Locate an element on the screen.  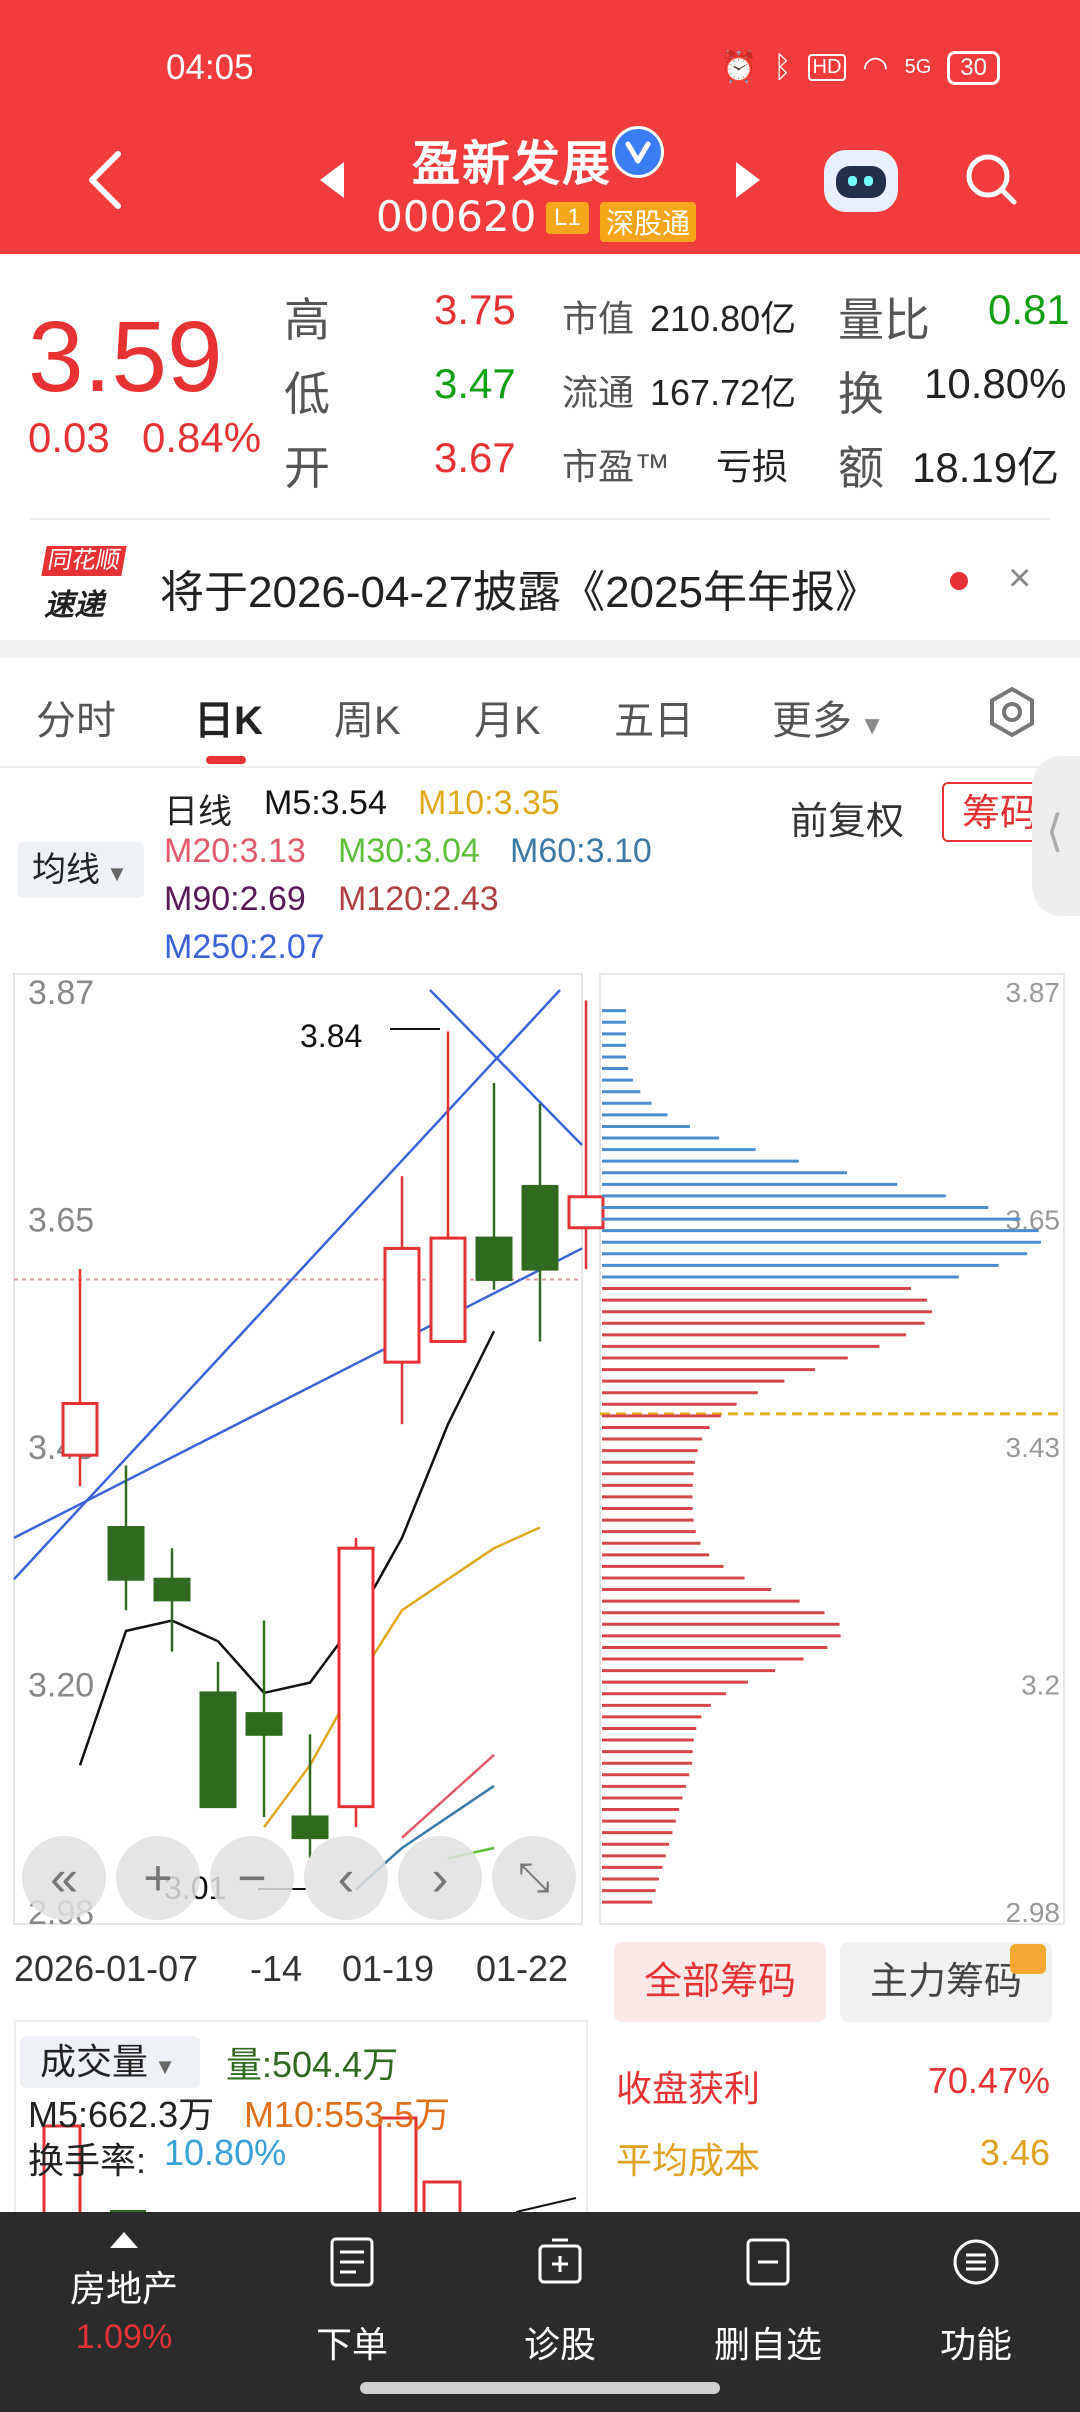
caret-up-icon is located at coordinates (124, 2240).